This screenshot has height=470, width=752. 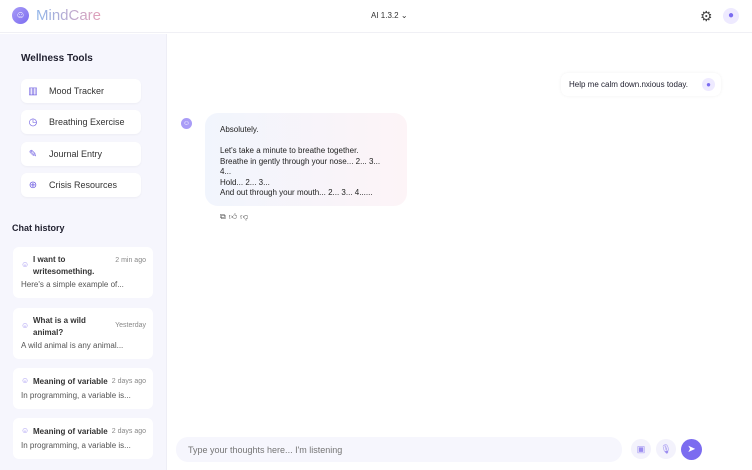 What do you see at coordinates (244, 217) in the screenshot?
I see `thumbs-down-icon: 👎︎` at bounding box center [244, 217].